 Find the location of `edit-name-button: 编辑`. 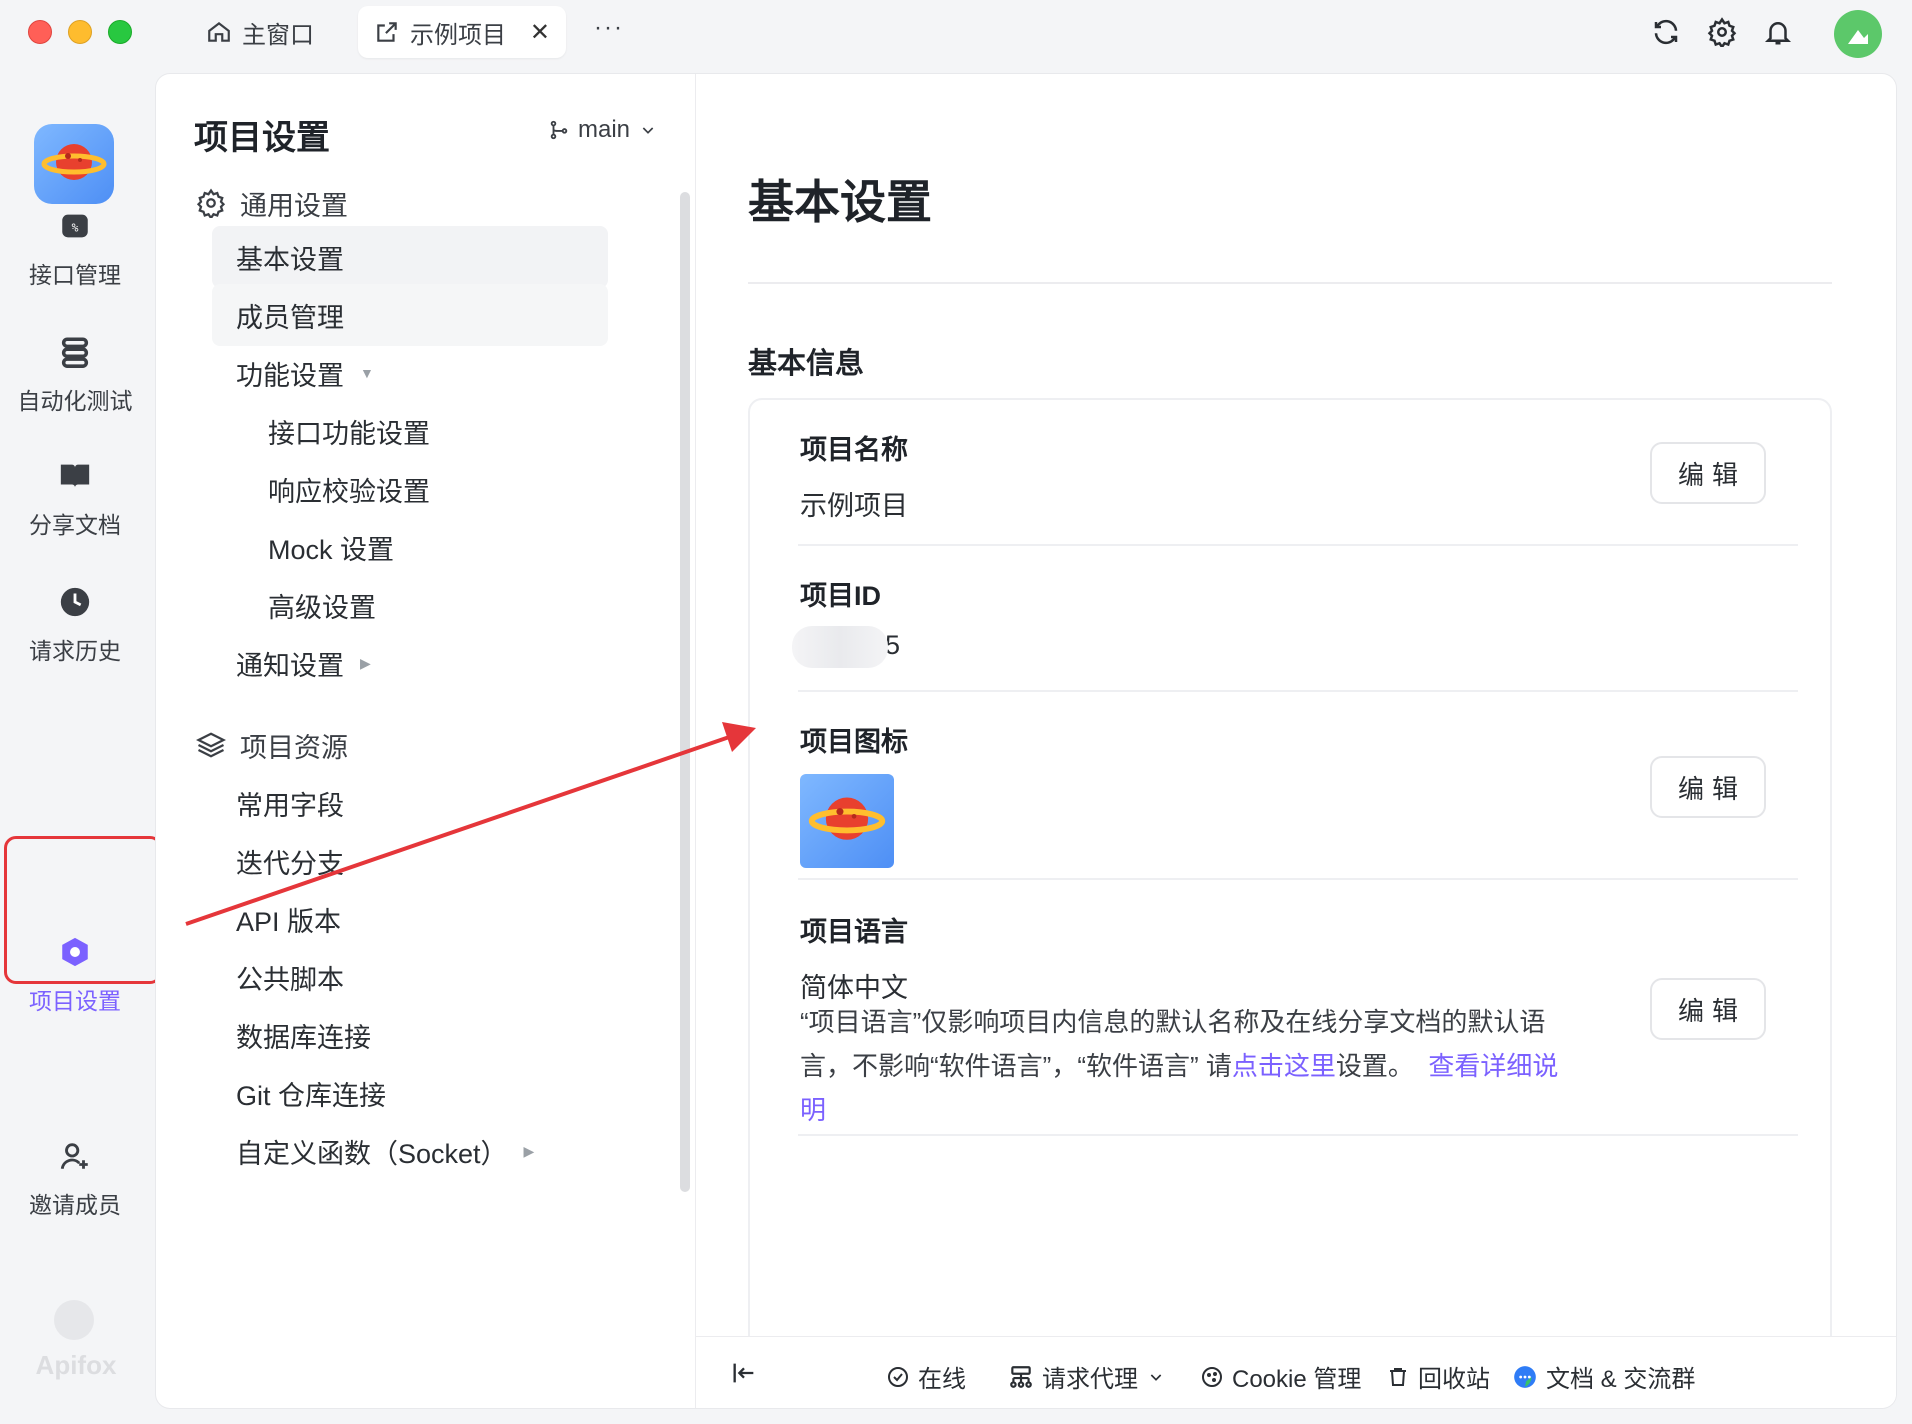

edit-name-button: 编辑 is located at coordinates (1708, 473).